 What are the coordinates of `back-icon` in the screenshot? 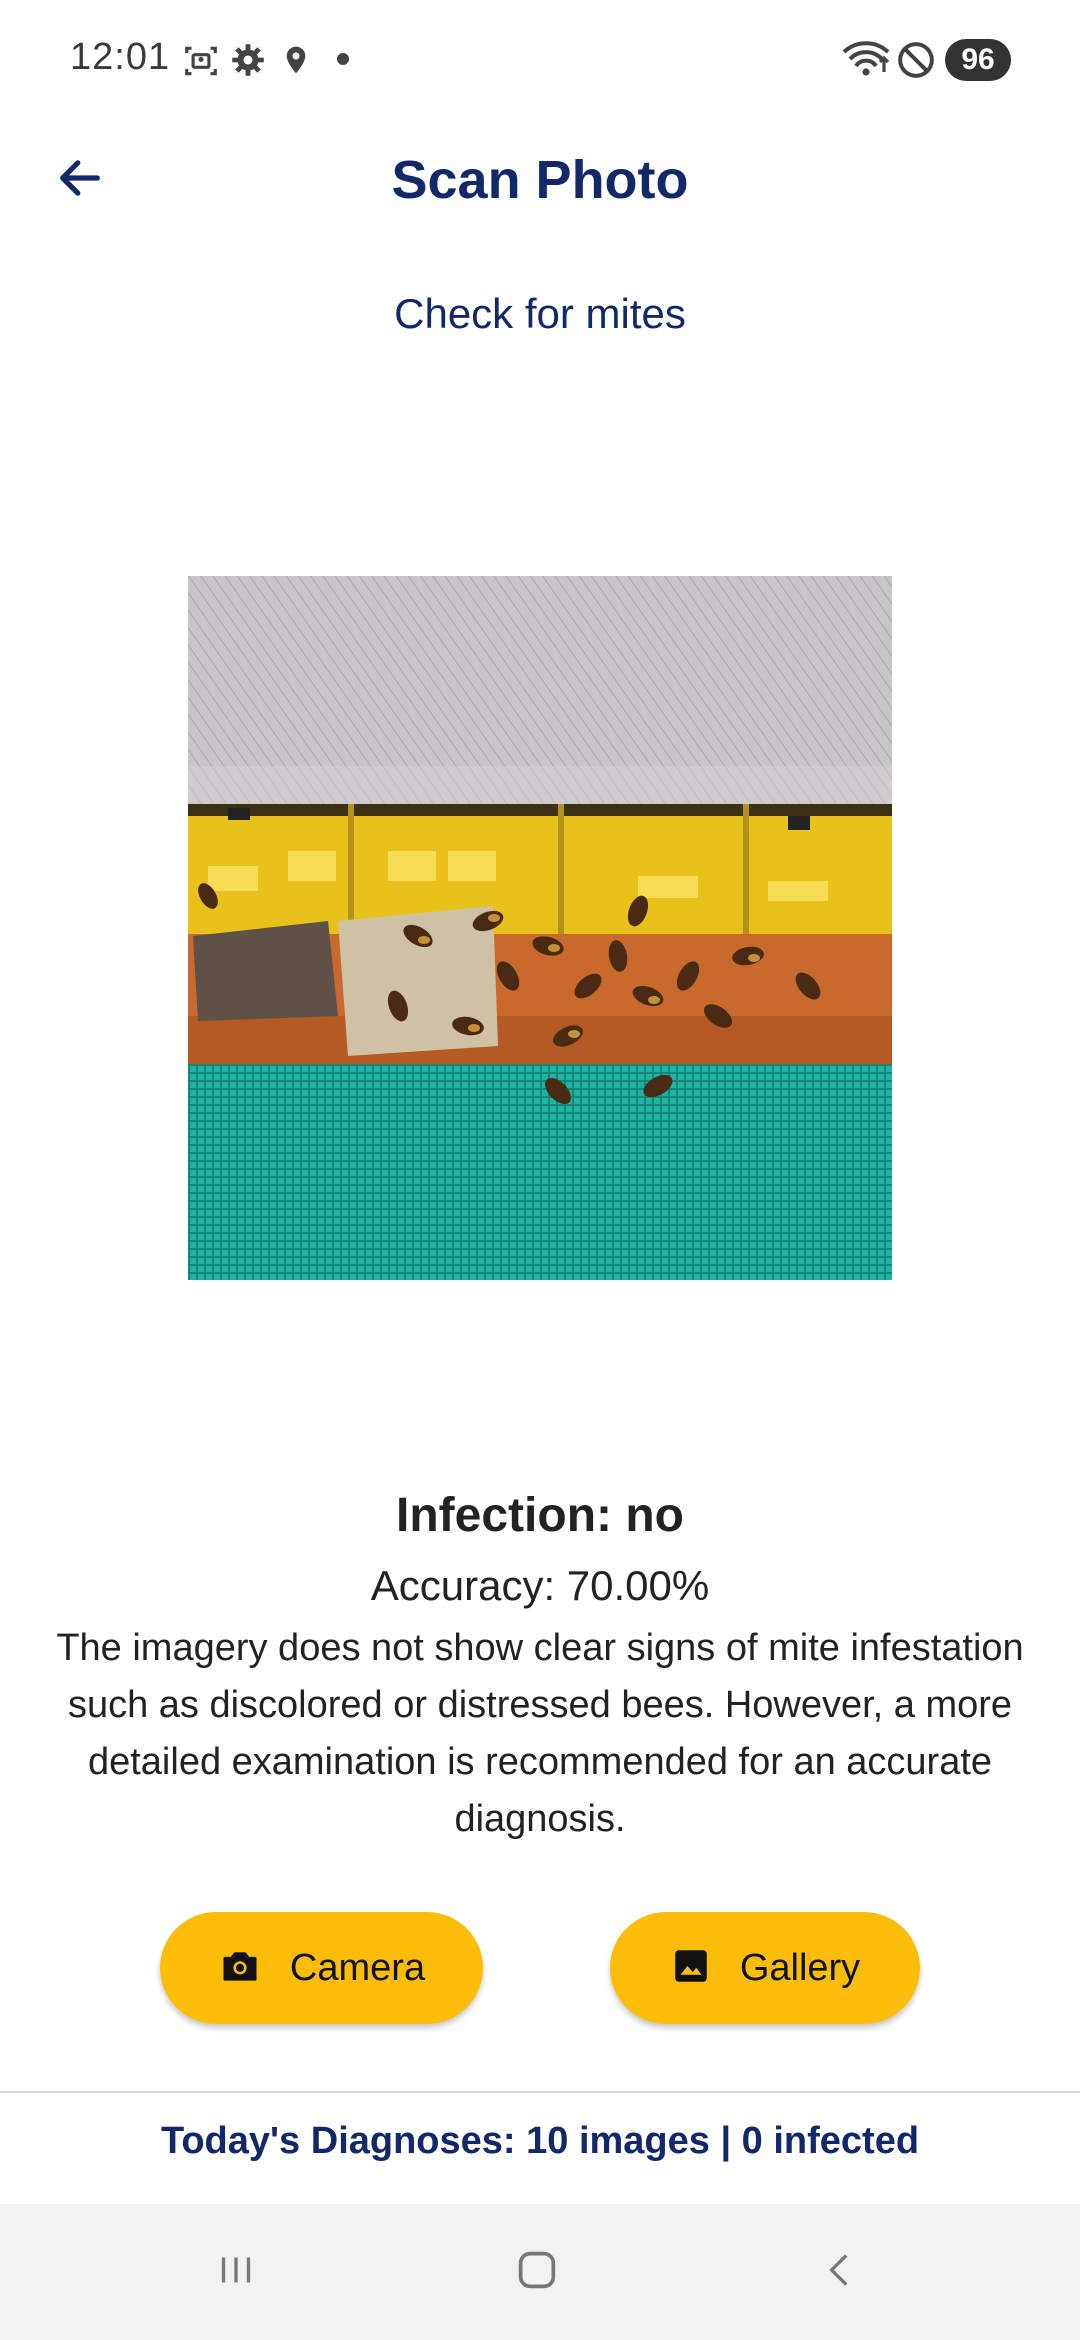 It's located at (840, 2272).